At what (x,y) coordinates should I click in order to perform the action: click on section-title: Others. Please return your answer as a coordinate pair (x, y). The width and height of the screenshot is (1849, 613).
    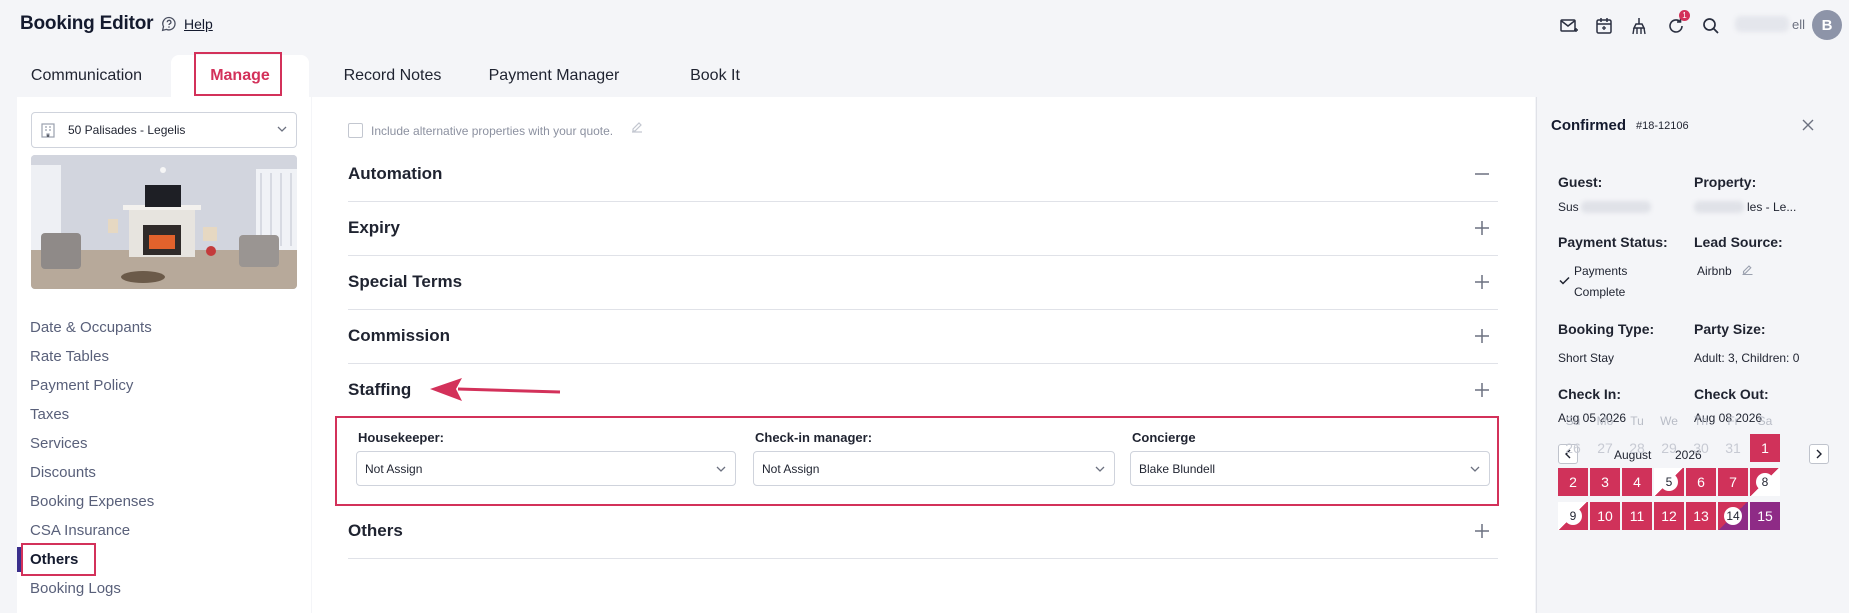
    Looking at the image, I should click on (375, 530).